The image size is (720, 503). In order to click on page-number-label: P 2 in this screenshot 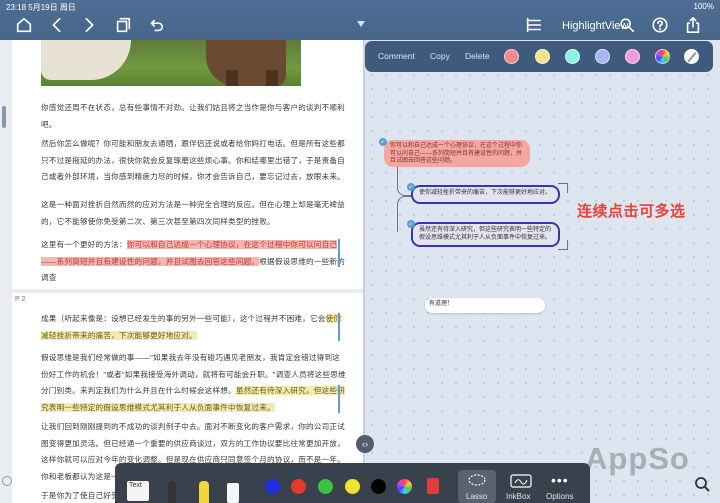, I will do `click(20, 299)`.